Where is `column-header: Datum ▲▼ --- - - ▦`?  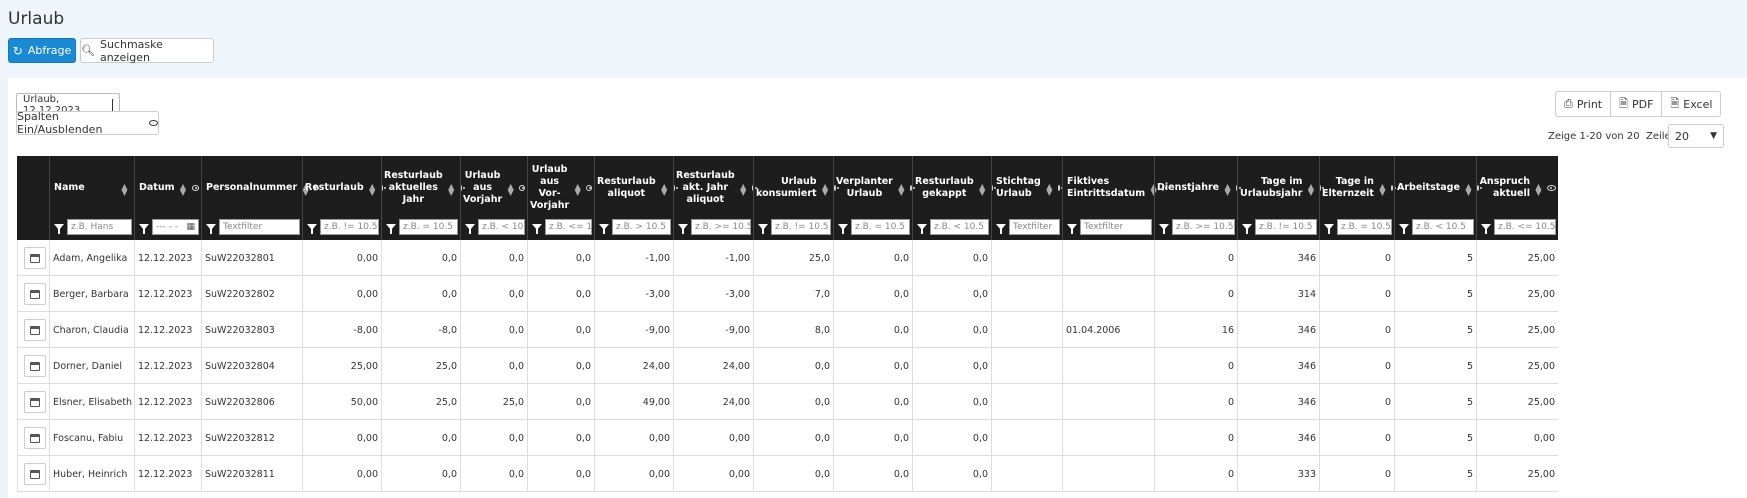 column-header: Datum ▲▼ --- - - ▦ is located at coordinates (167, 198).